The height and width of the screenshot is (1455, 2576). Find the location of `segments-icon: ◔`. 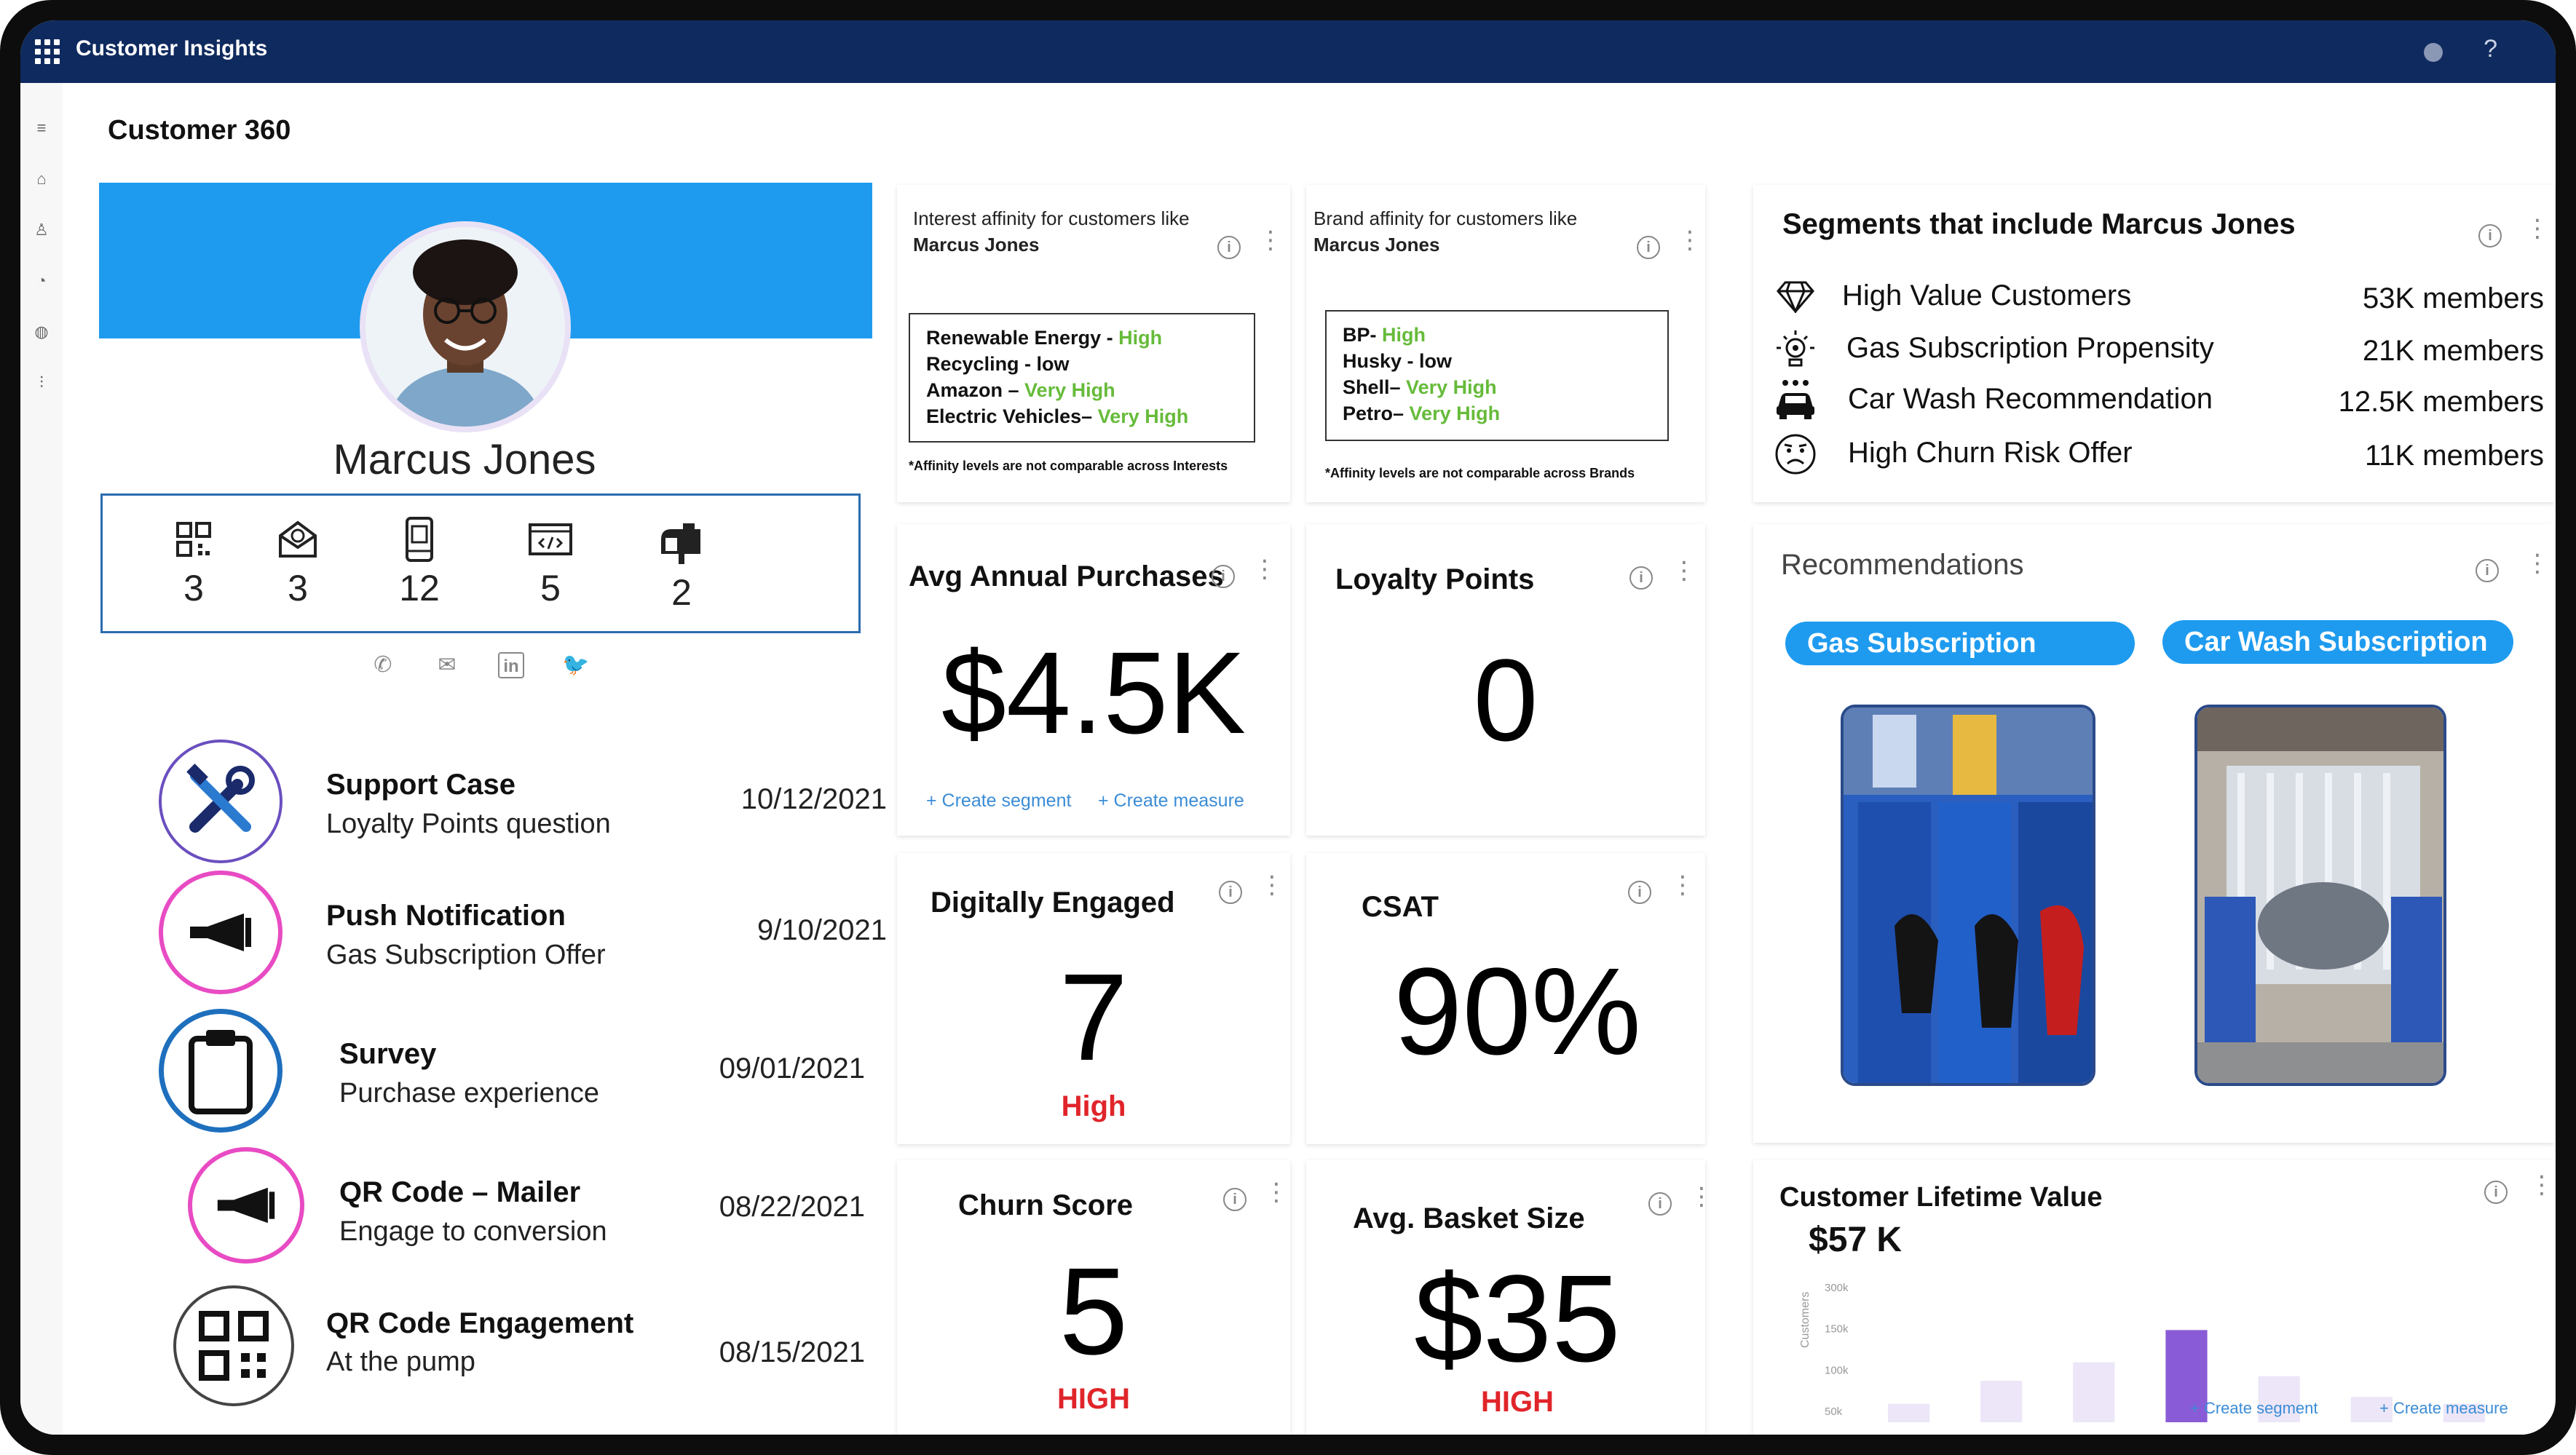

segments-icon: ◔ is located at coordinates (41, 281).